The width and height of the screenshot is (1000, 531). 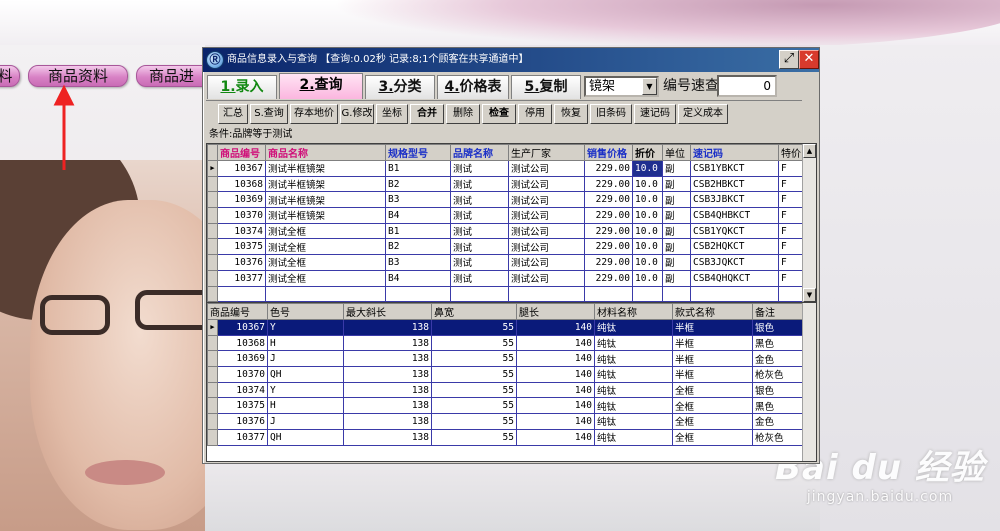 What do you see at coordinates (712, 311) in the screenshot?
I see `column-header: 款式名称` at bounding box center [712, 311].